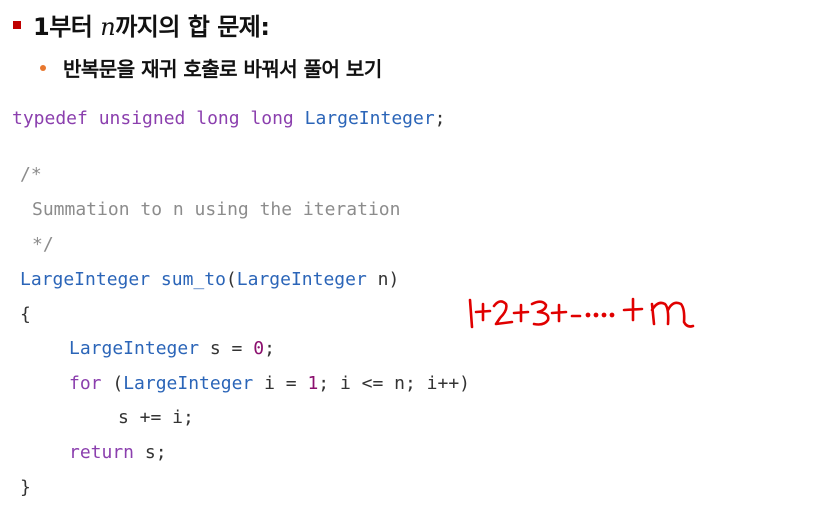 The width and height of the screenshot is (832, 518). Describe the element at coordinates (394, 383) in the screenshot. I see `for-condition: ; i <= n; i++)` at that location.